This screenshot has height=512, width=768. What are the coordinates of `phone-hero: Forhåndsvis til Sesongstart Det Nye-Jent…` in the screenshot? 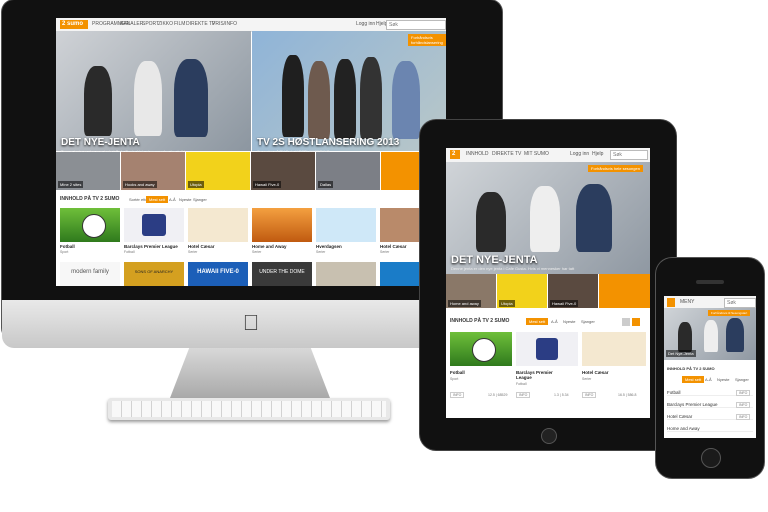 It's located at (710, 334).